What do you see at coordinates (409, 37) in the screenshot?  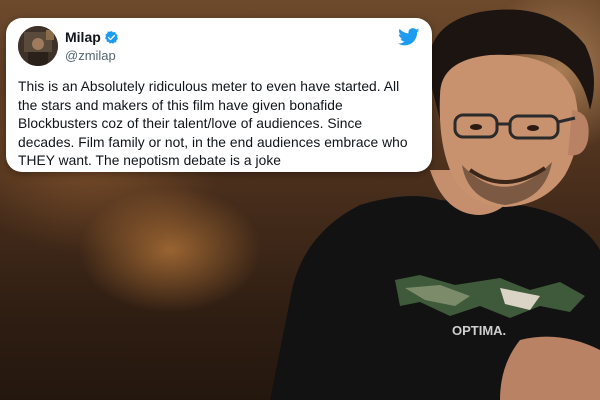 I see `twitter-bird-icon` at bounding box center [409, 37].